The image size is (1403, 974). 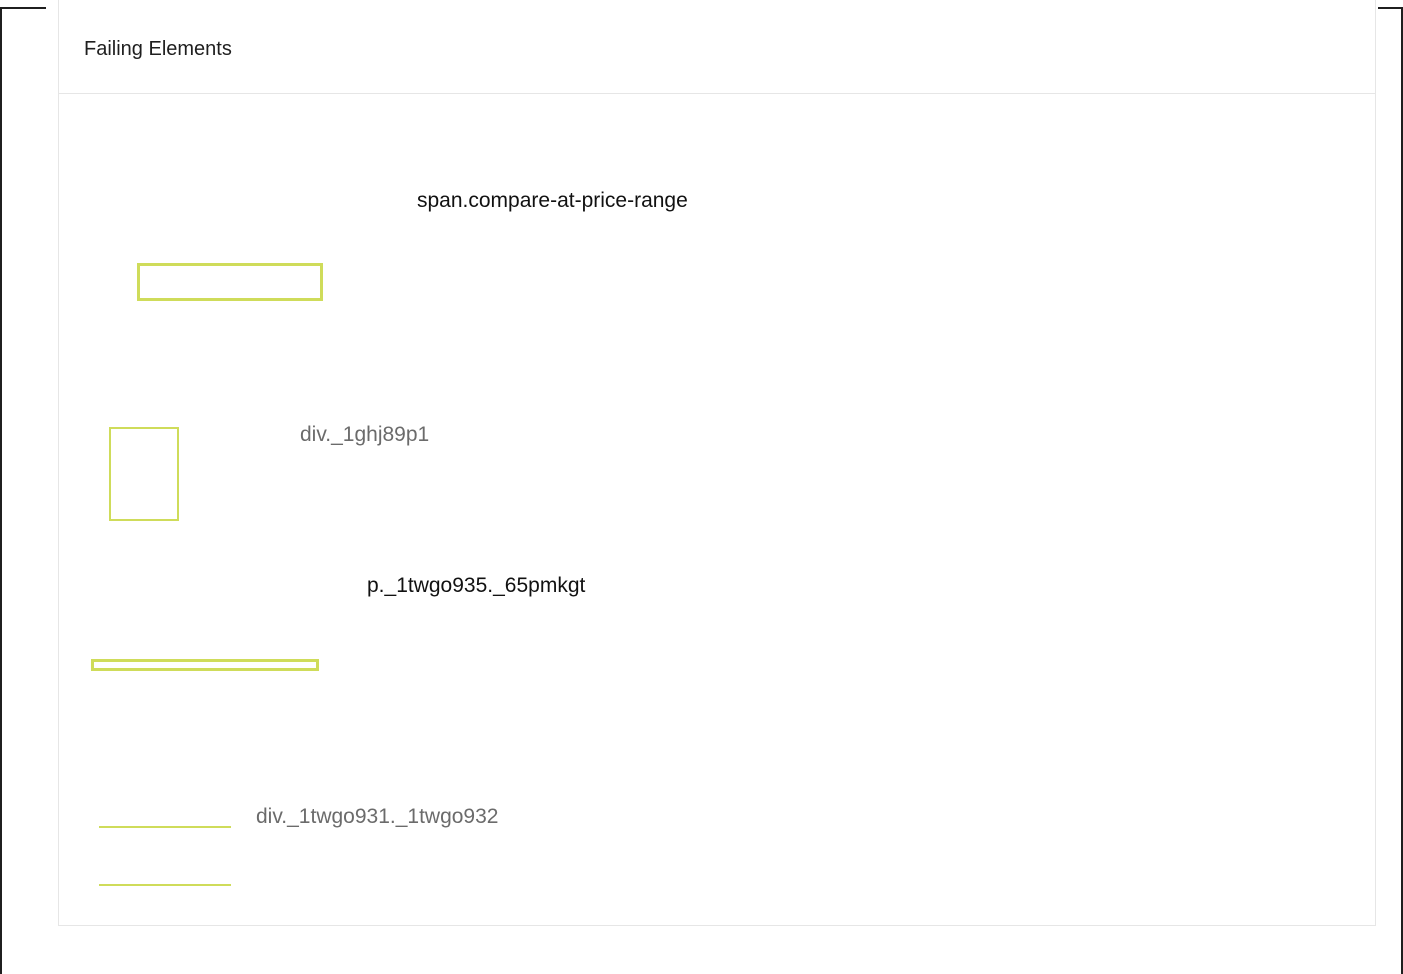 What do you see at coordinates (377, 816) in the screenshot?
I see `element-label-1twgo931: div._1twgo931._1twgo932` at bounding box center [377, 816].